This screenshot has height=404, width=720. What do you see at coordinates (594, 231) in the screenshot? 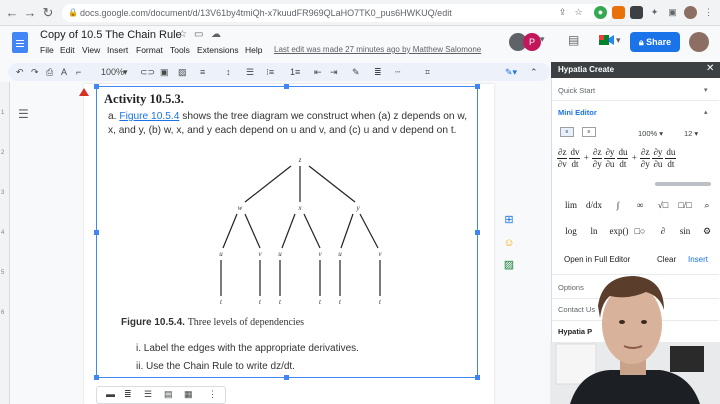
I see `ln-symbol-button: ln` at bounding box center [594, 231].